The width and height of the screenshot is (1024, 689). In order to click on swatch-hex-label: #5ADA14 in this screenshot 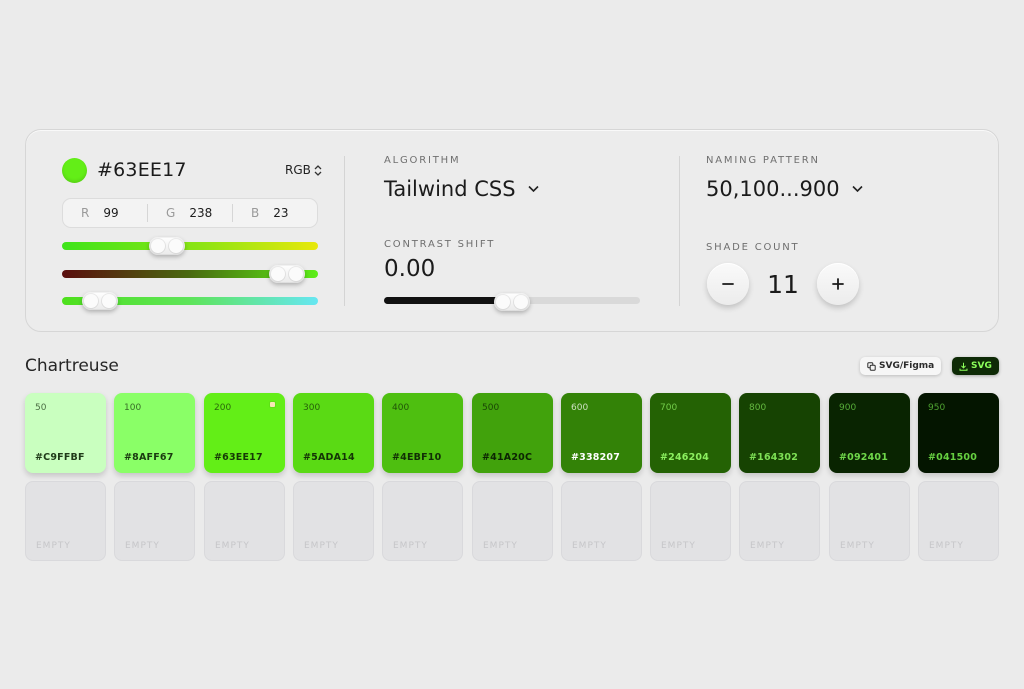, I will do `click(329, 457)`.